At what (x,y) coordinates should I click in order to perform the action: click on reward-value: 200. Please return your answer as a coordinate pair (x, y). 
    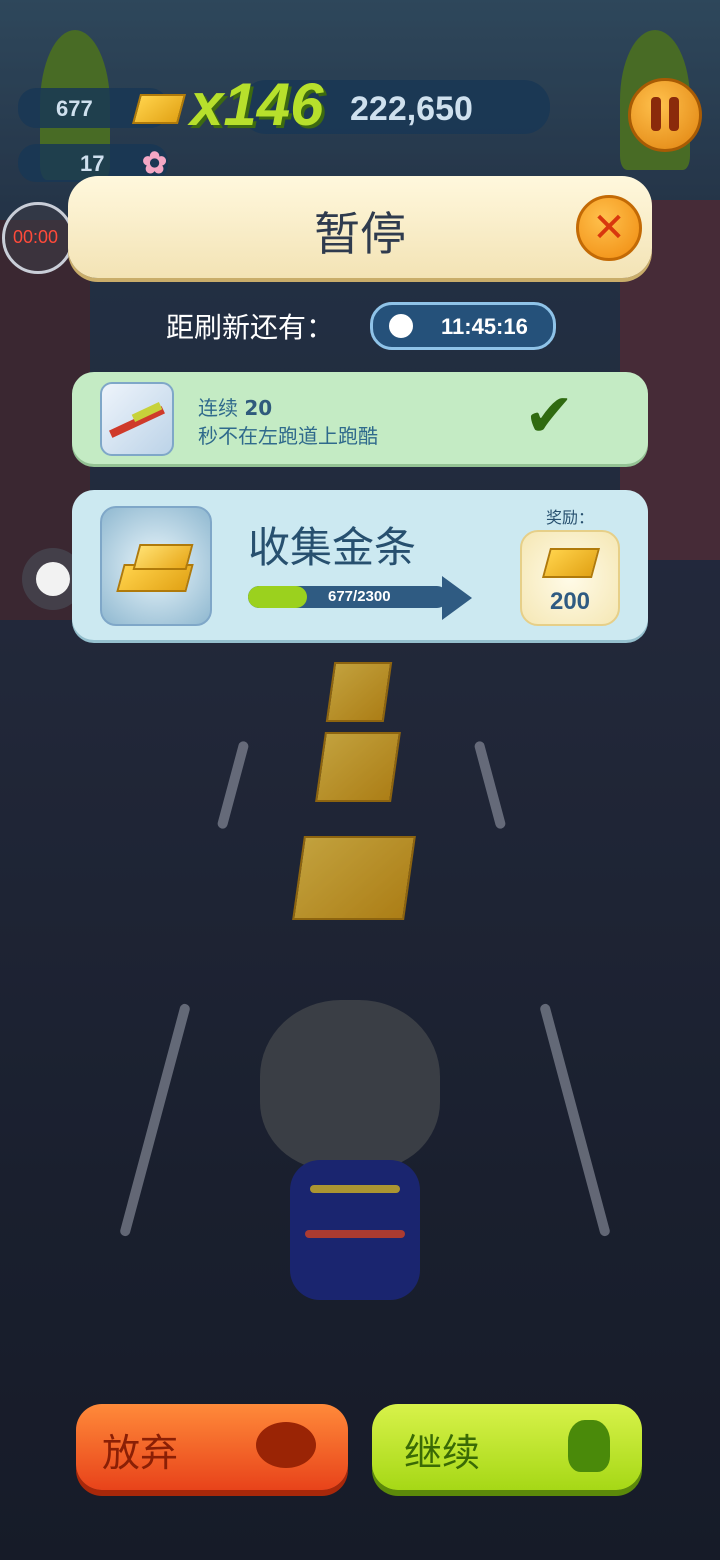
    Looking at the image, I should click on (570, 601).